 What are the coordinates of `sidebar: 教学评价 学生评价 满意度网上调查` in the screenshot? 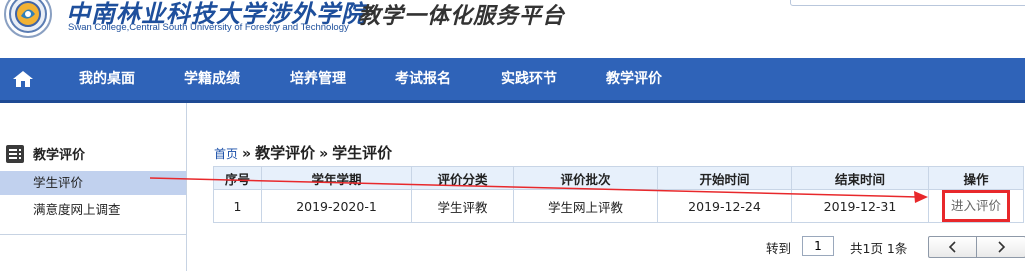 It's located at (93, 187).